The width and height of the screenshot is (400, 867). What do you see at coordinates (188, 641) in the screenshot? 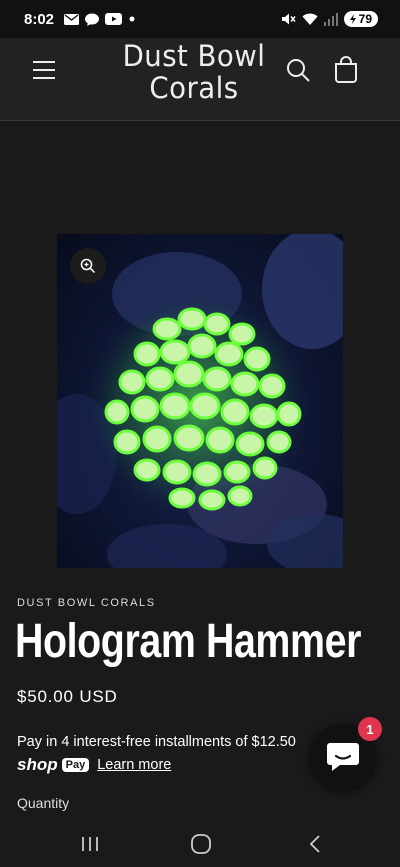
I see `product-title: Hologram Hammer` at bounding box center [188, 641].